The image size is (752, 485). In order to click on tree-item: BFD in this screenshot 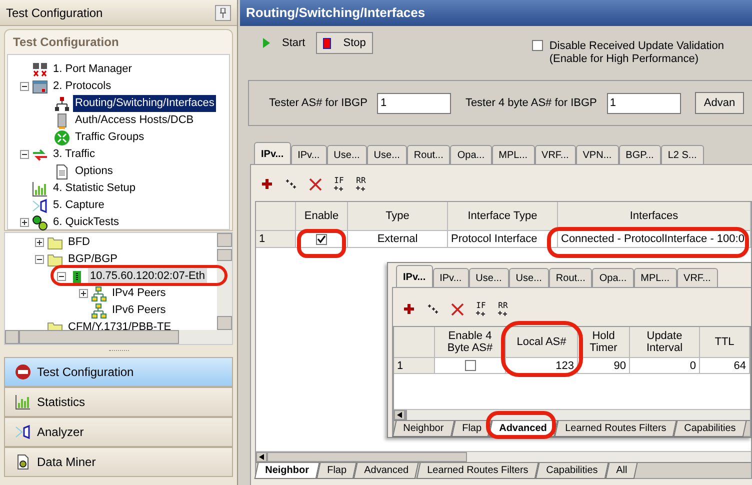, I will do `click(79, 242)`.